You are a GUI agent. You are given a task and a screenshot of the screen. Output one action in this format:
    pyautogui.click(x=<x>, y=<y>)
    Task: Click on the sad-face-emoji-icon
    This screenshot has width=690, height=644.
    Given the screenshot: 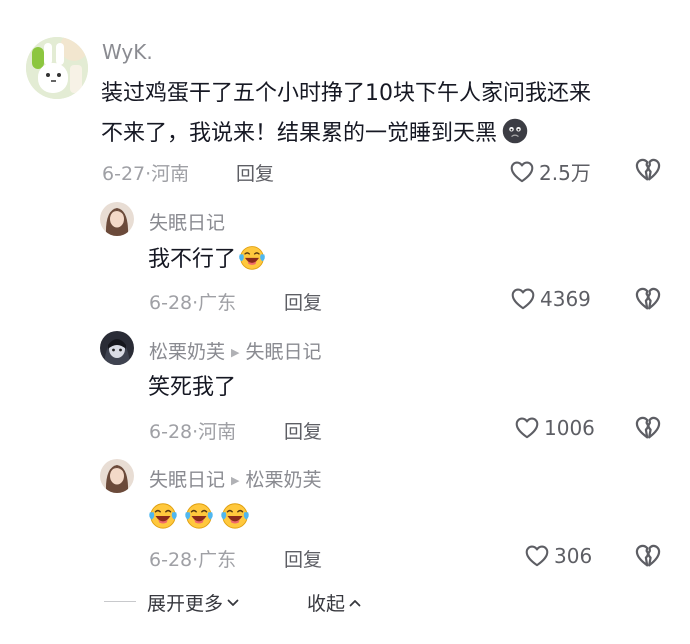 What is the action you would take?
    pyautogui.click(x=515, y=131)
    